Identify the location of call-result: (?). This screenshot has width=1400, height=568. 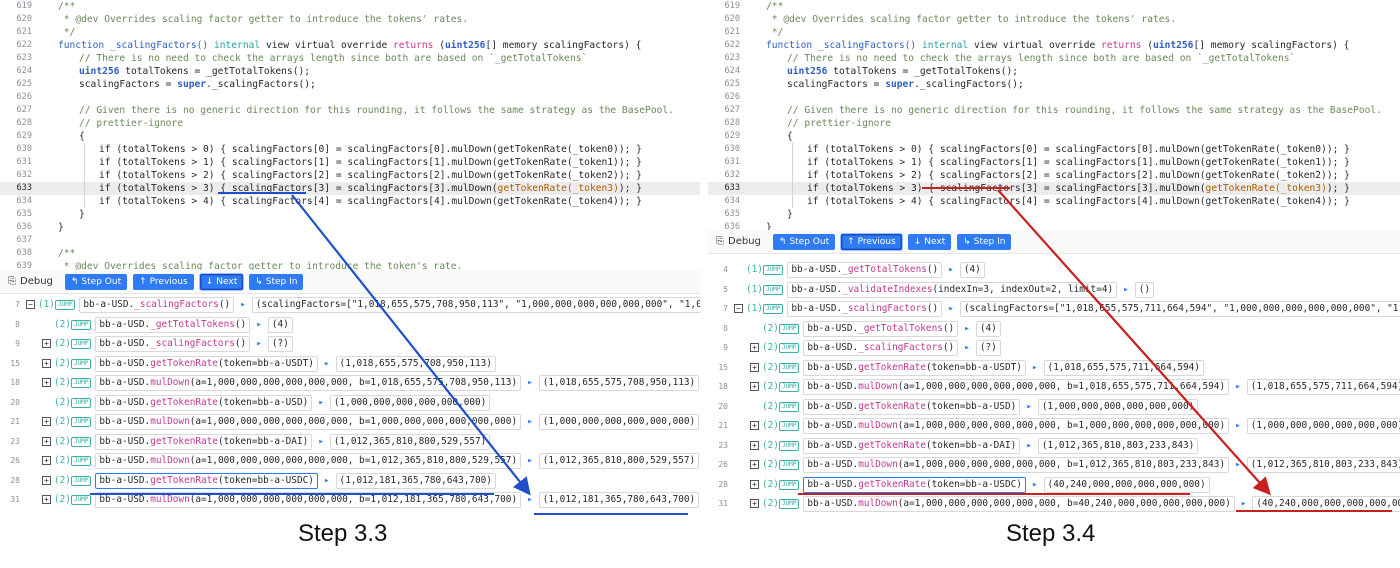
(988, 348).